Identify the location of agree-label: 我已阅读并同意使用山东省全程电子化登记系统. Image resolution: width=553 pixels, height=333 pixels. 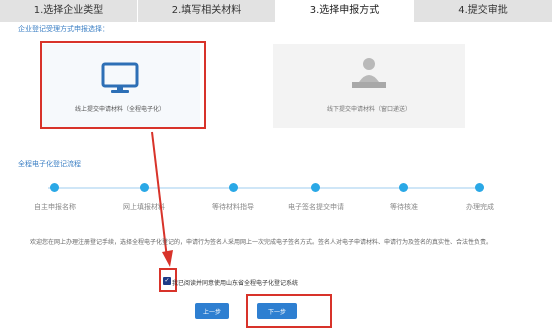
(235, 283).